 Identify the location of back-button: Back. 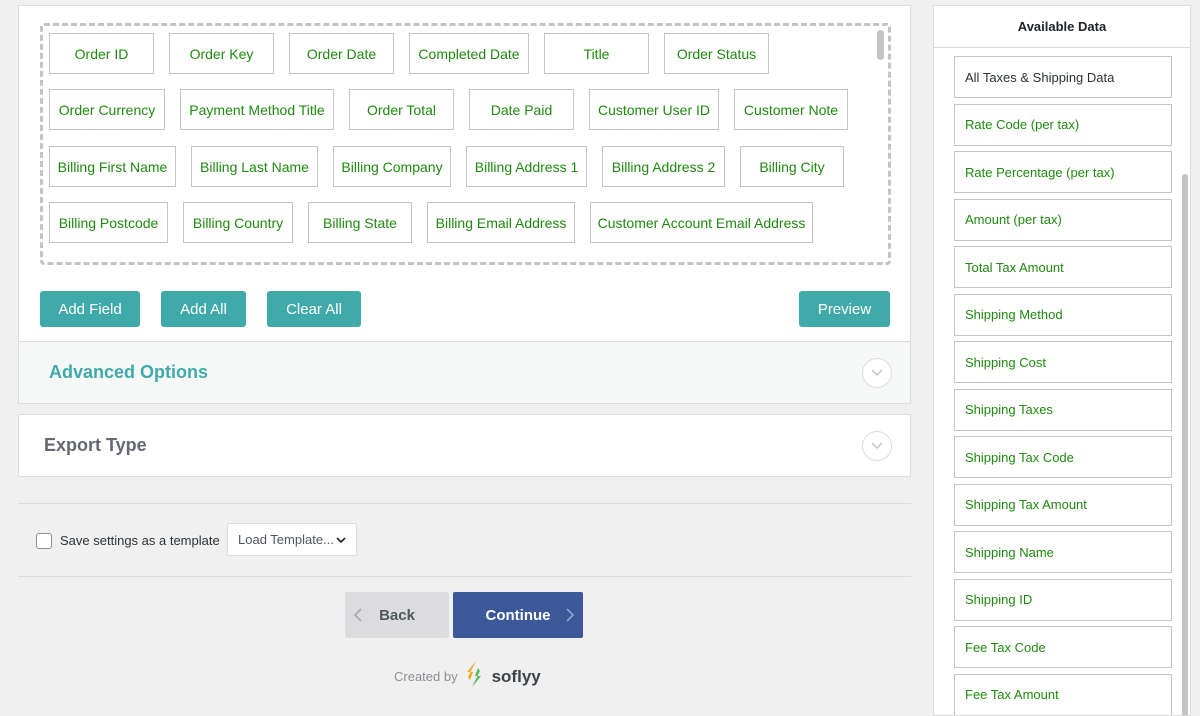
(397, 615).